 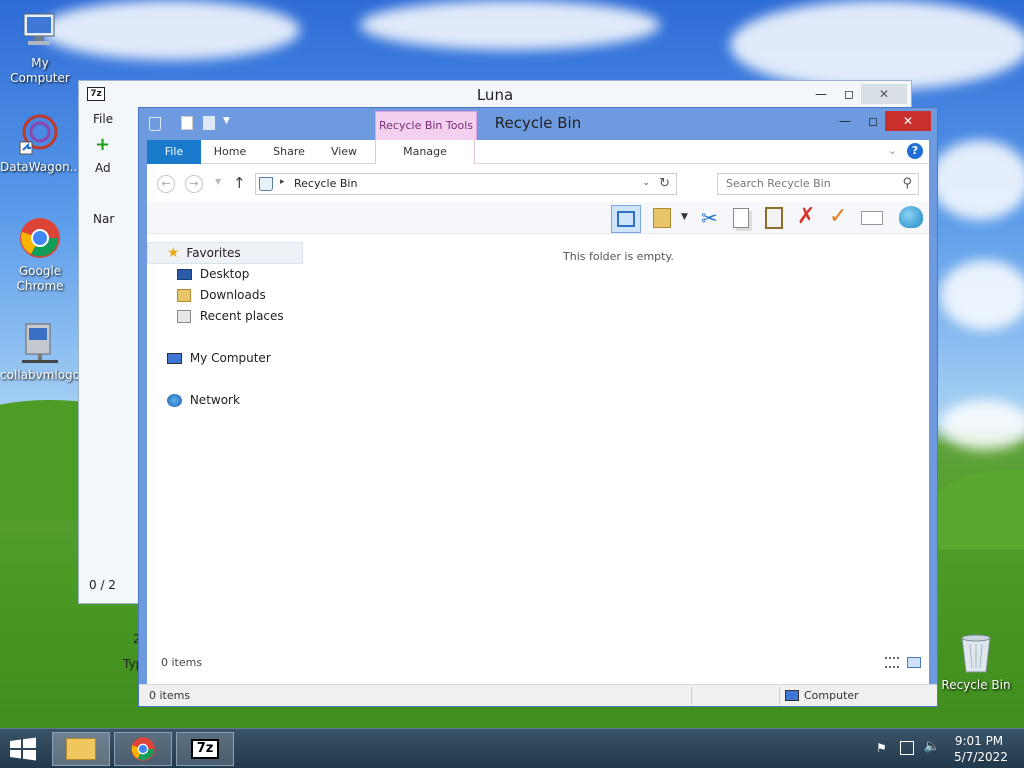 What do you see at coordinates (915, 151) in the screenshot?
I see `help-icon: ?` at bounding box center [915, 151].